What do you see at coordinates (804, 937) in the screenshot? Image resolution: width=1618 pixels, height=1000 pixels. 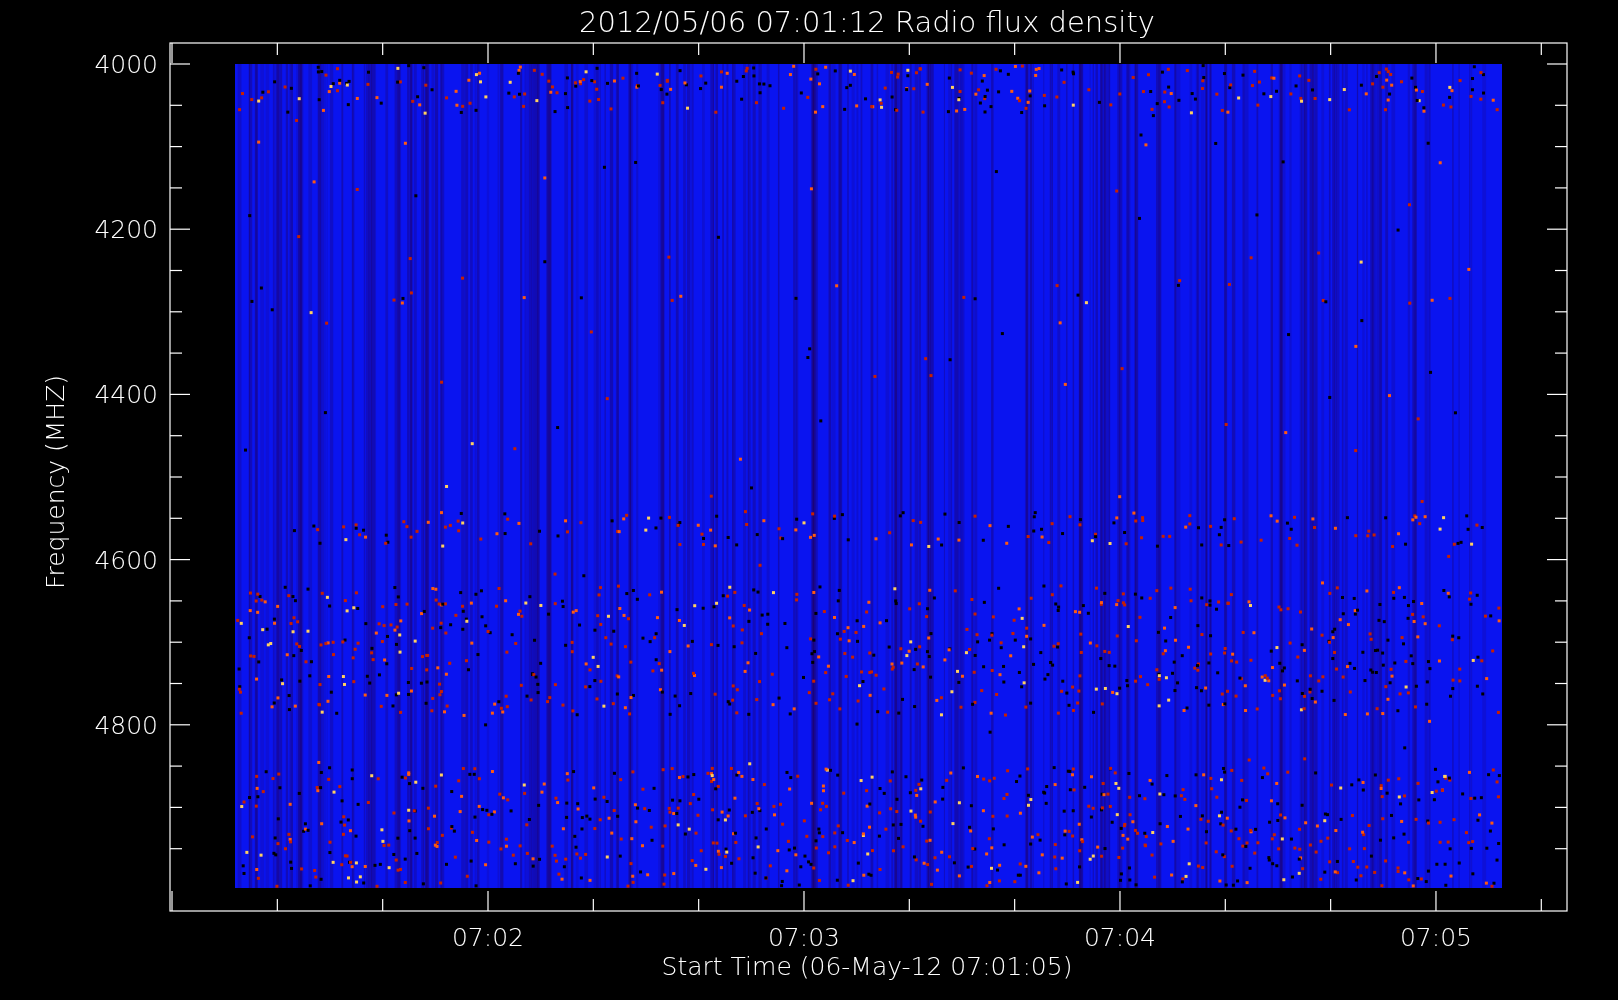 I see `x-tick-label: 07:03` at bounding box center [804, 937].